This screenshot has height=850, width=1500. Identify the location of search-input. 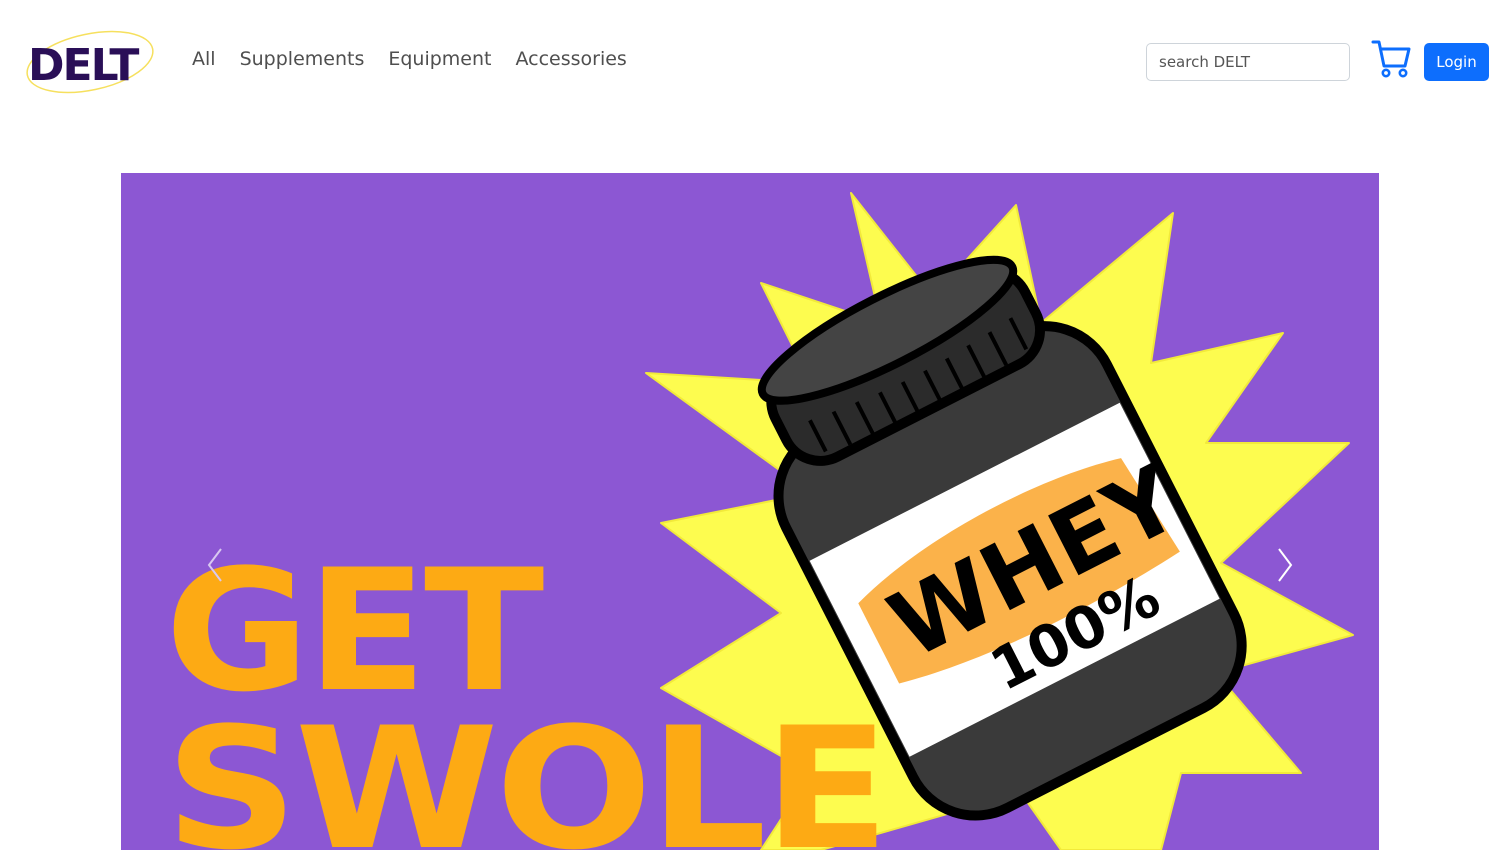
(1248, 62).